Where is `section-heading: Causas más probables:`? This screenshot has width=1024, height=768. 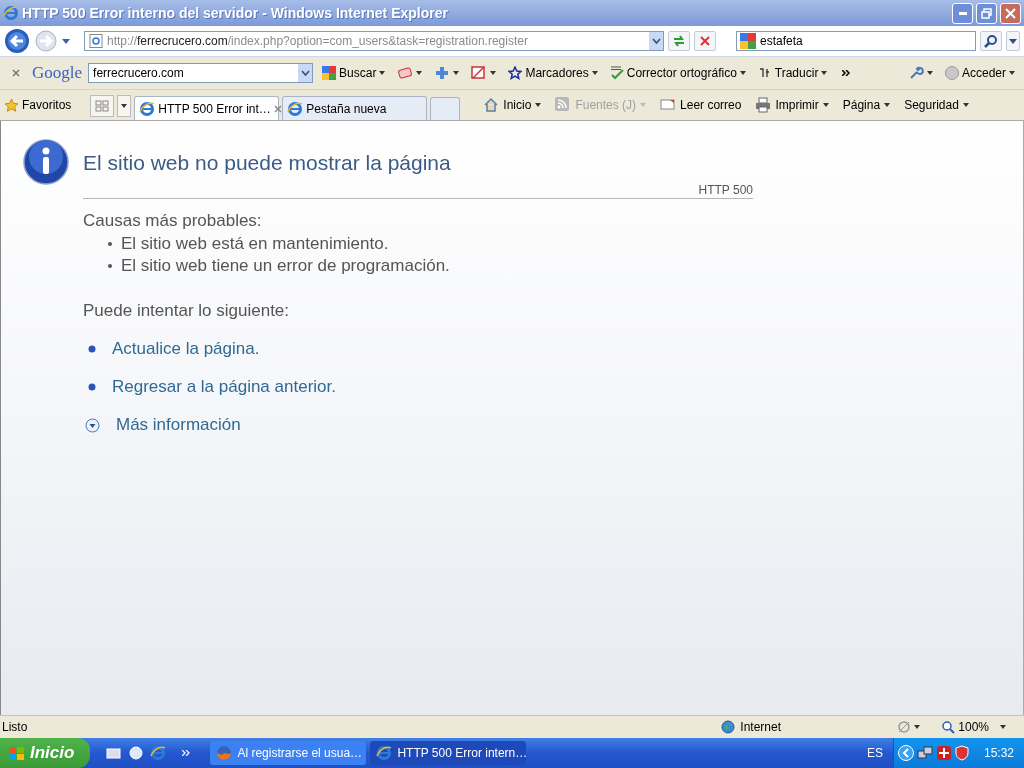
section-heading: Causas más probables: is located at coordinates (173, 221).